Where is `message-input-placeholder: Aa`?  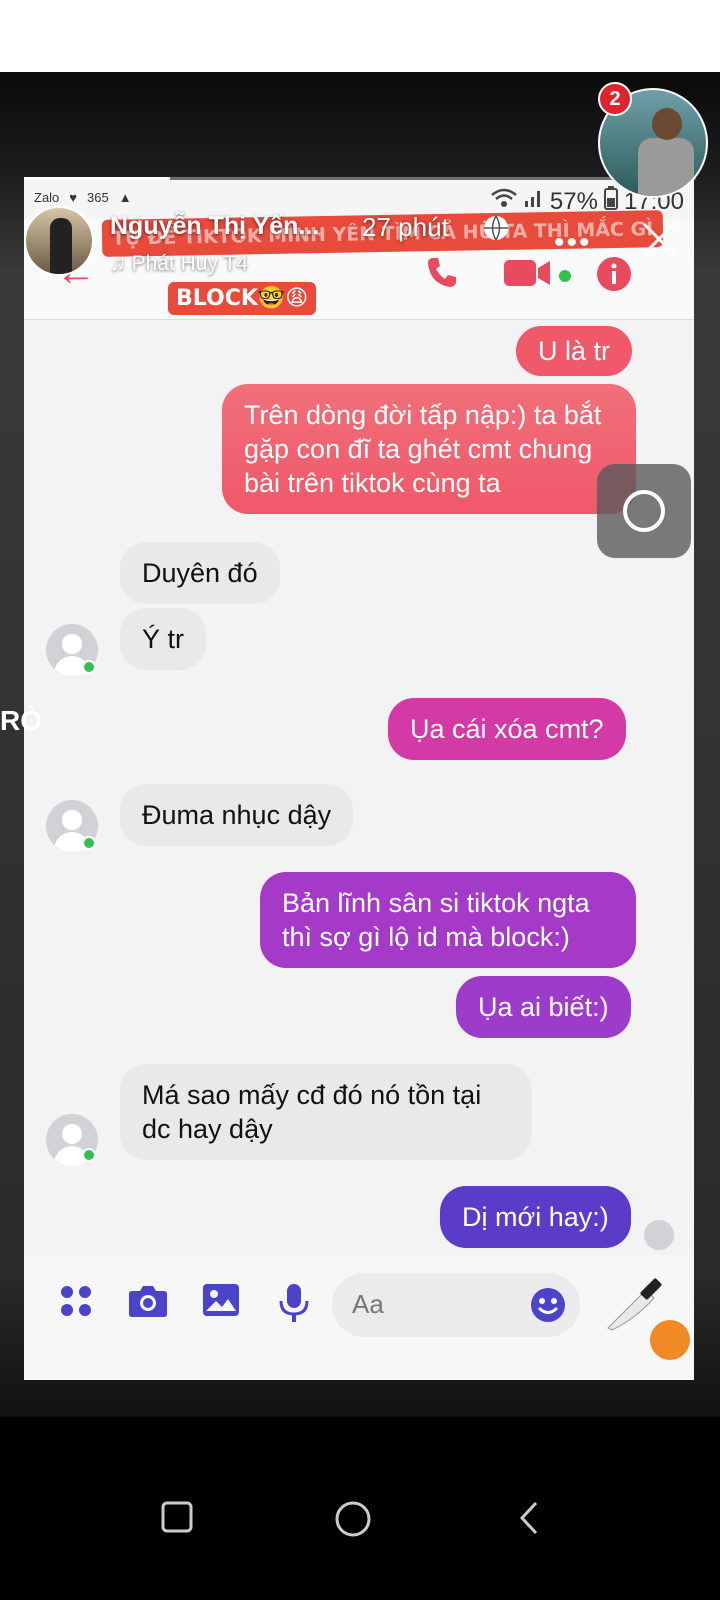
message-input-placeholder: Aa is located at coordinates (368, 1304).